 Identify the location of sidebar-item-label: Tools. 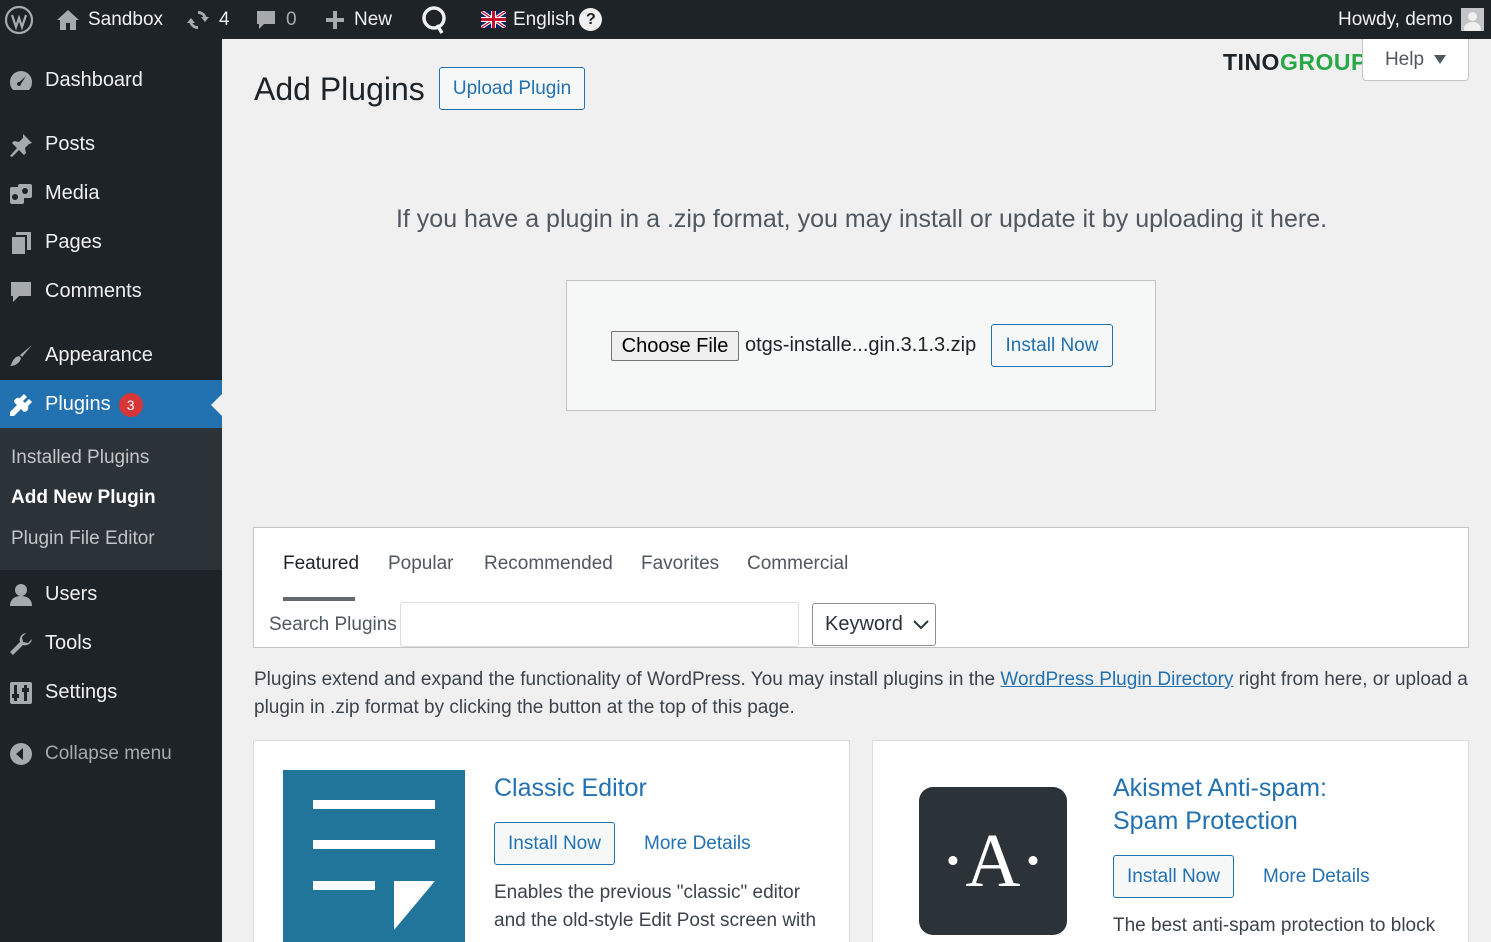
(68, 643).